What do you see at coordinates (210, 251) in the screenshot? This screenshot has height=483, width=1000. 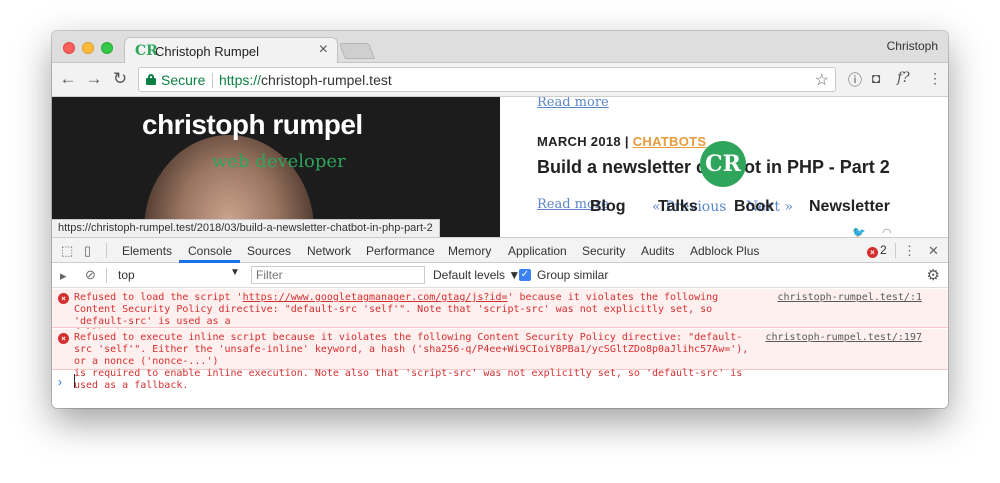 I see `tab-console: Console` at bounding box center [210, 251].